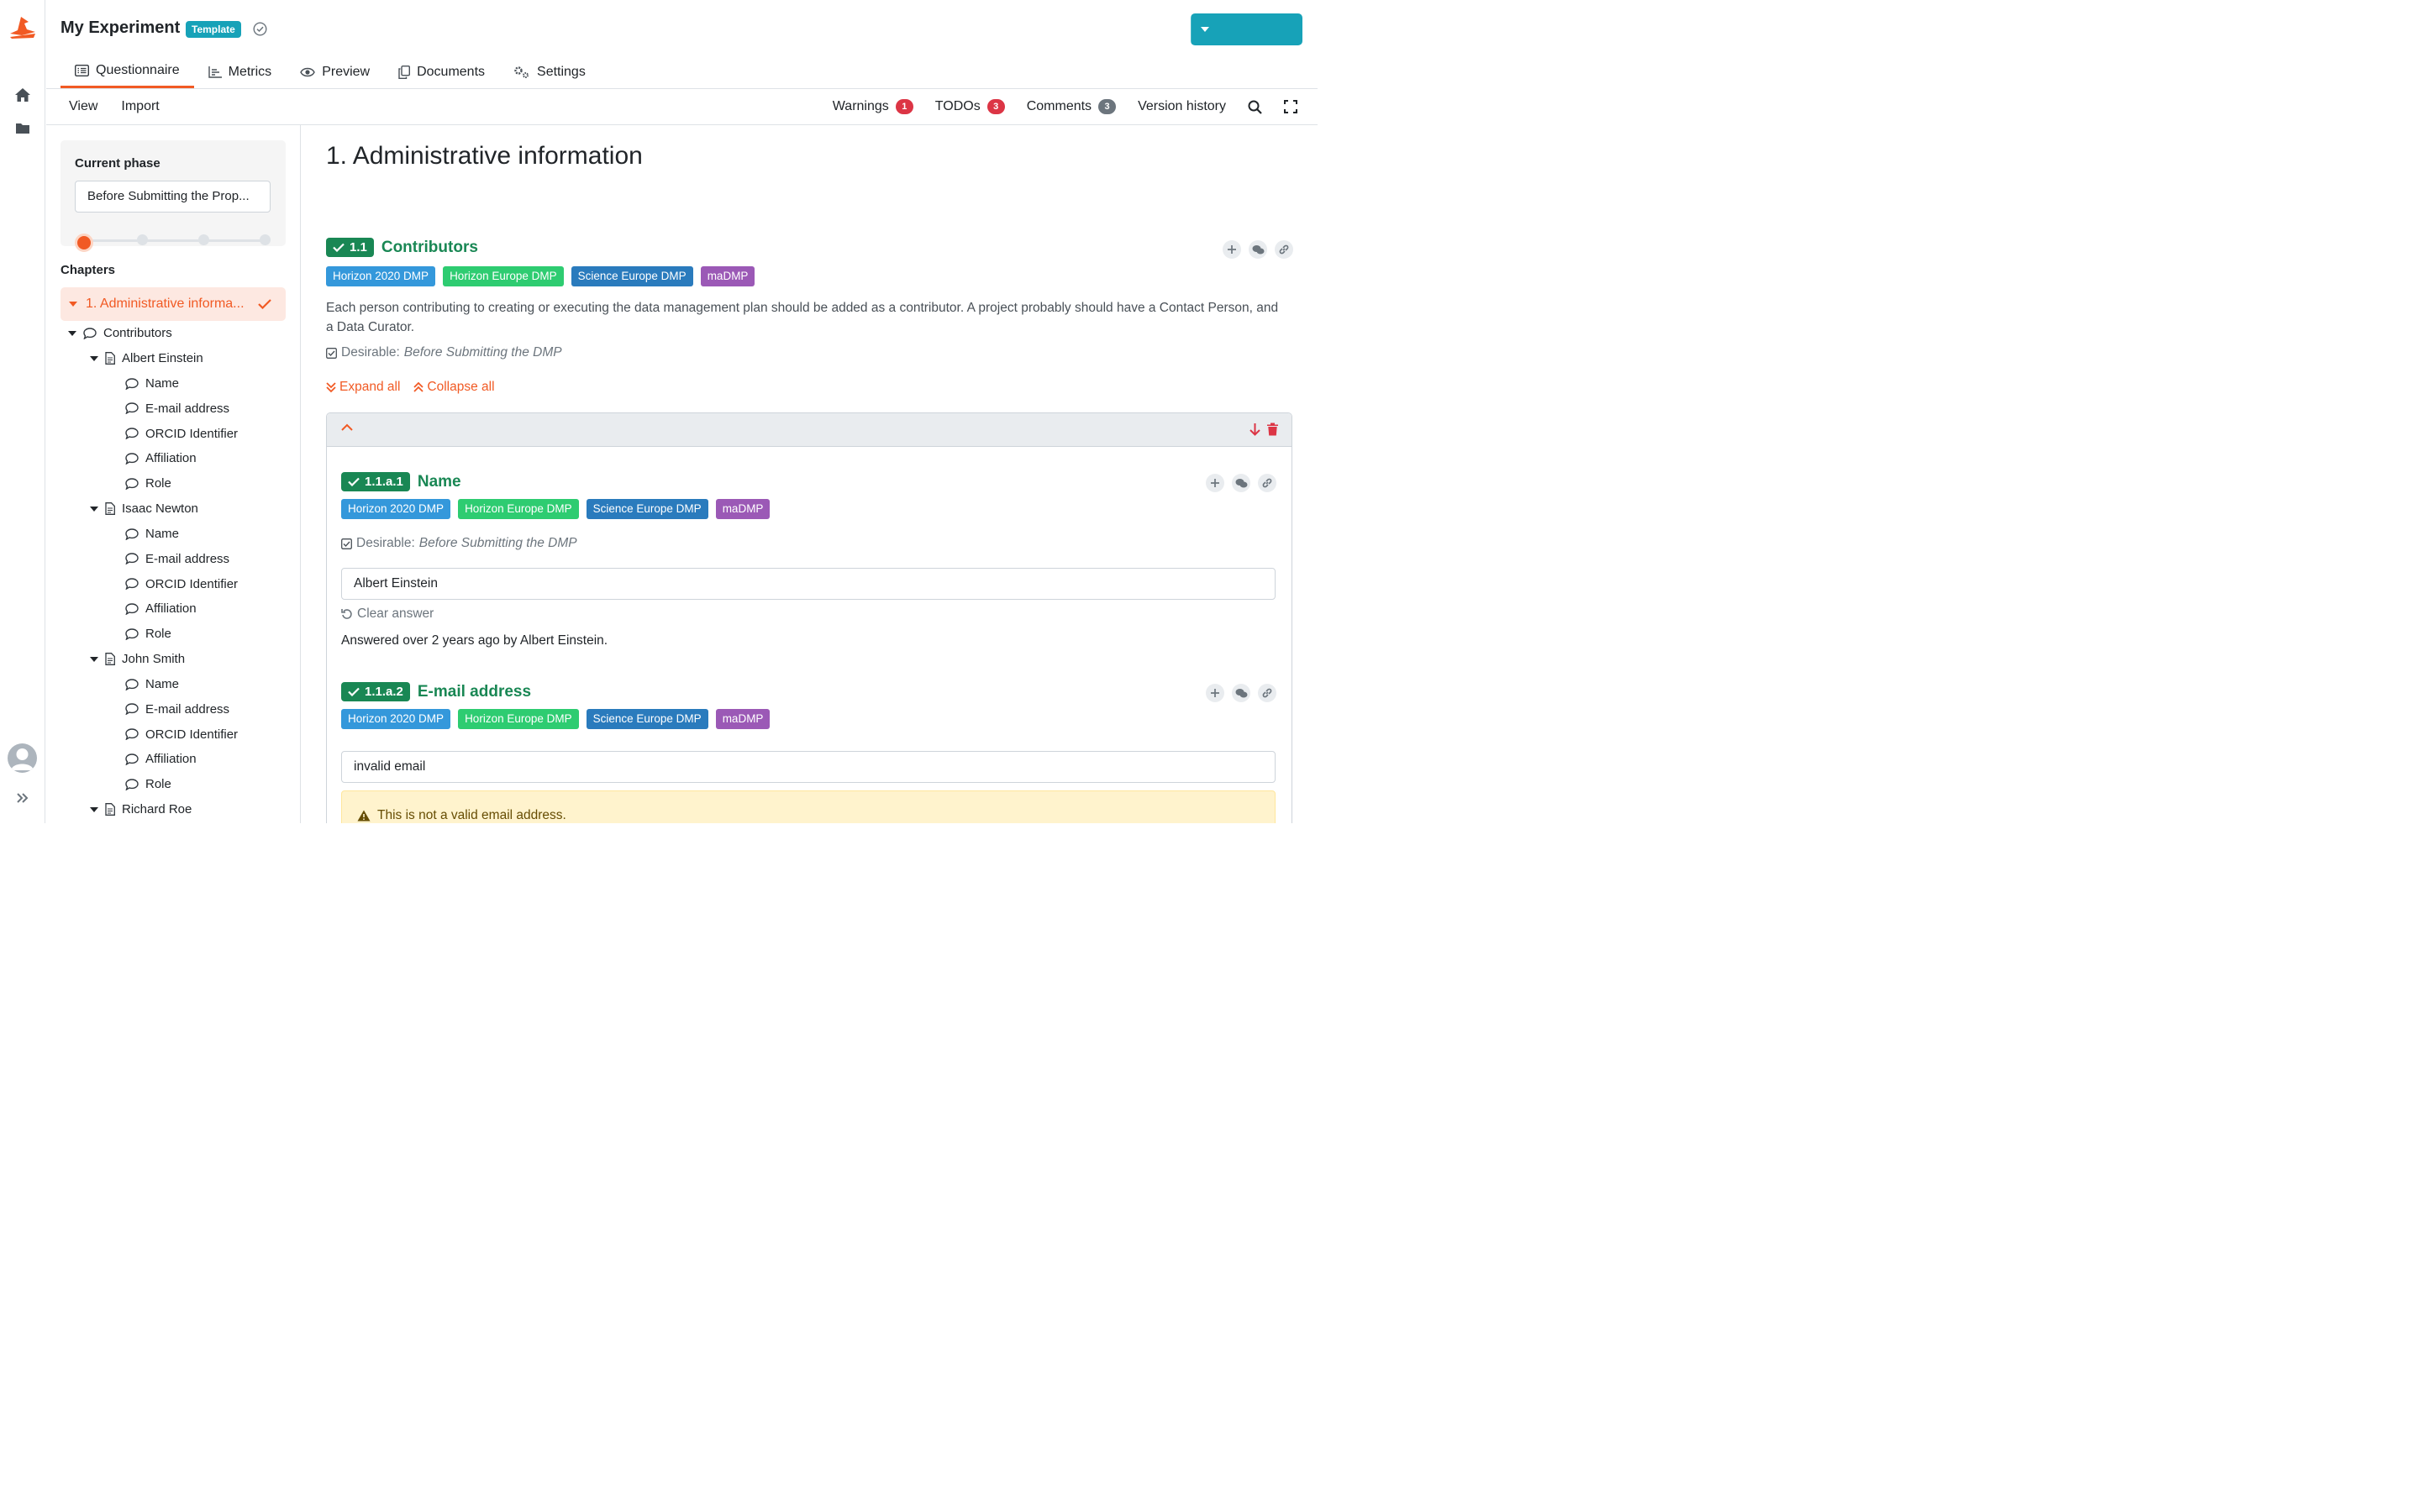 This screenshot has width=2420, height=1512. Describe the element at coordinates (970, 106) in the screenshot. I see `todos-button: TODOs 3` at that location.